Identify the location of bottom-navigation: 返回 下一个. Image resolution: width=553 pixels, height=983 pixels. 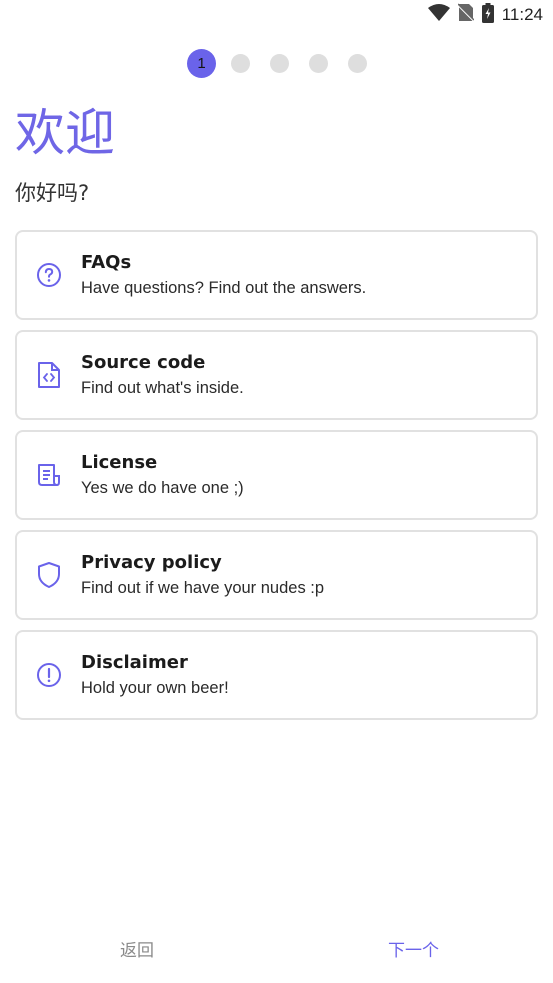
(276, 950).